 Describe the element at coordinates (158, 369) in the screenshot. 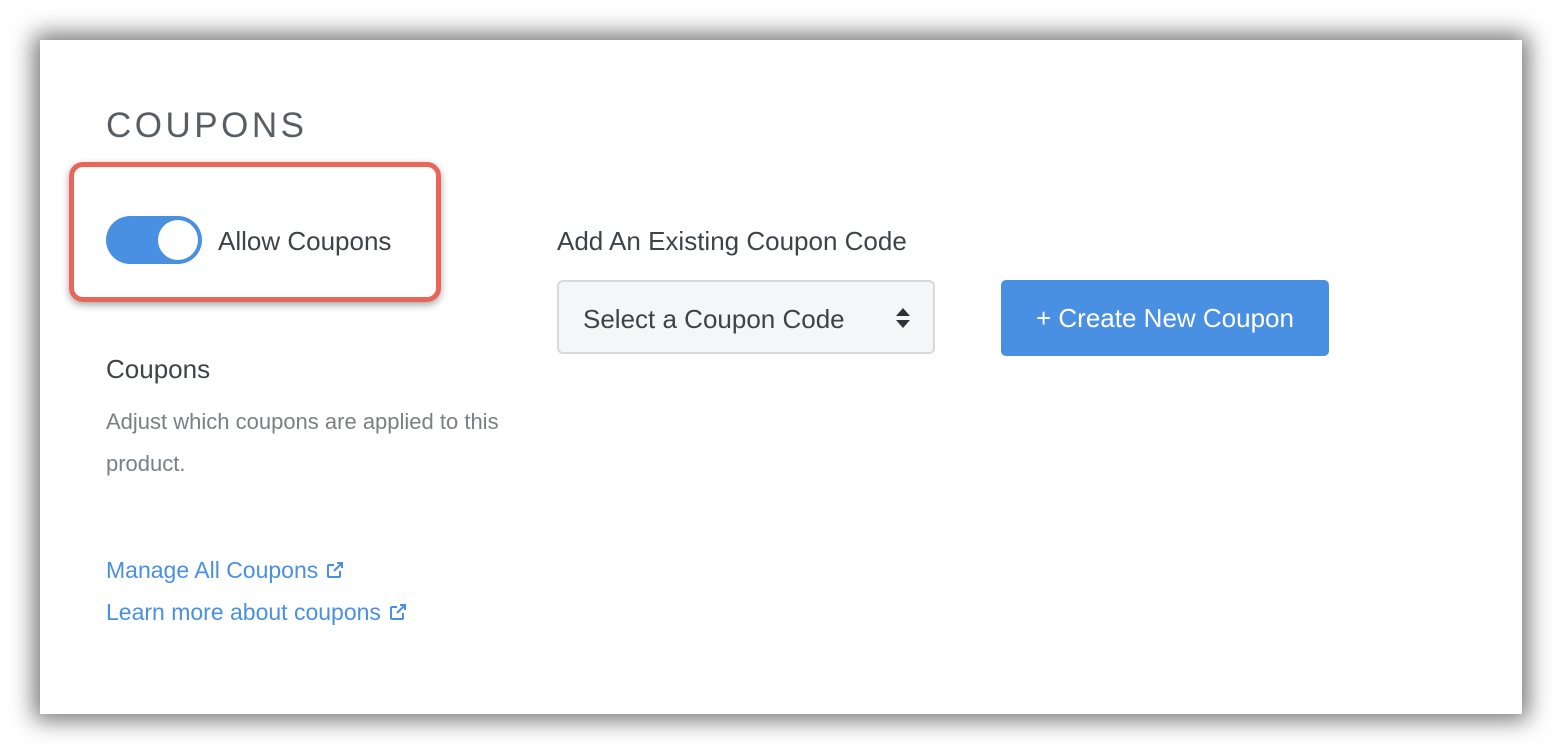

I see `coupons-subheading: Coupons` at that location.